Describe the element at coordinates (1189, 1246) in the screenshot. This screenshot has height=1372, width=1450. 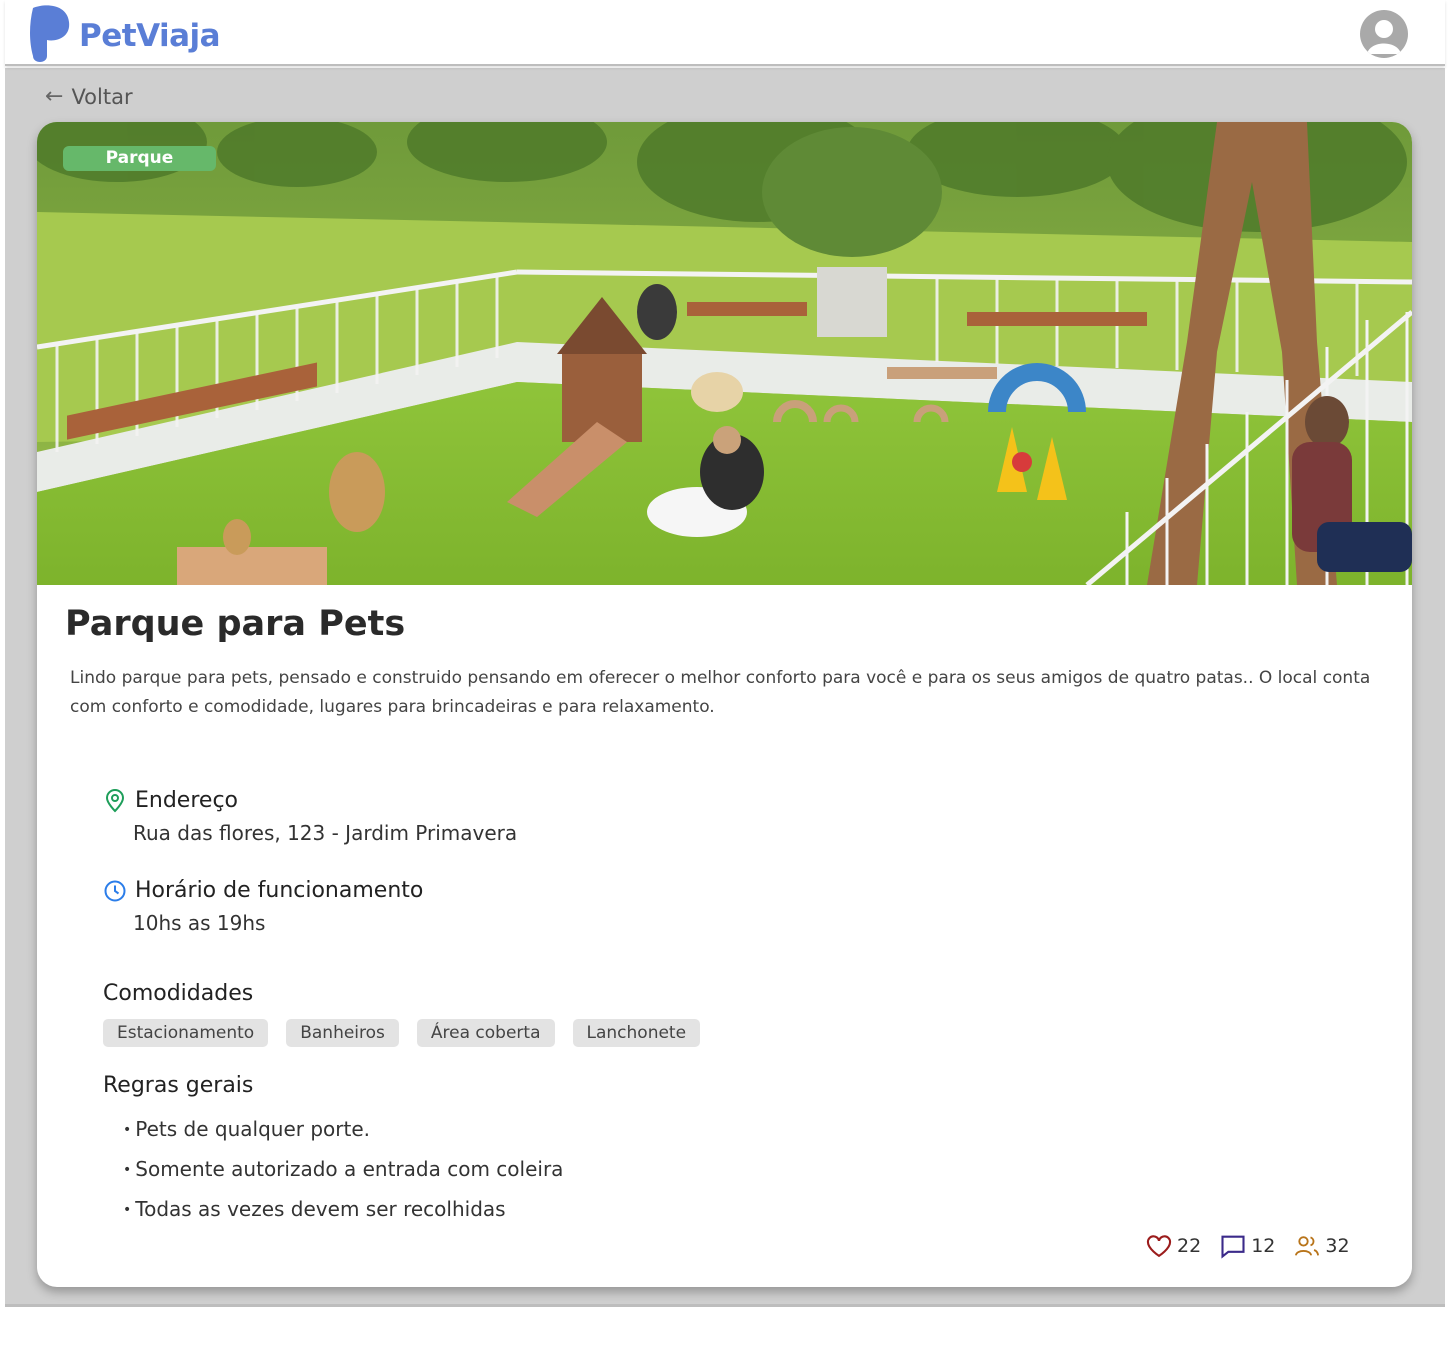
I see `likes-count: 22` at that location.